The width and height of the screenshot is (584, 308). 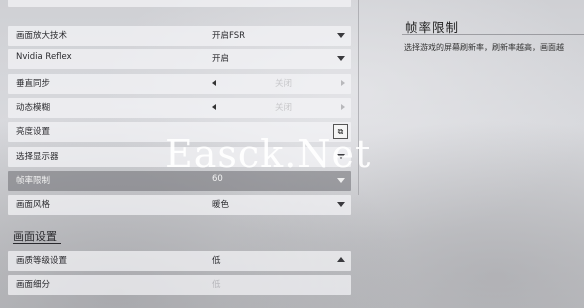 I want to click on setting-label: 画面细分, so click(x=33, y=285).